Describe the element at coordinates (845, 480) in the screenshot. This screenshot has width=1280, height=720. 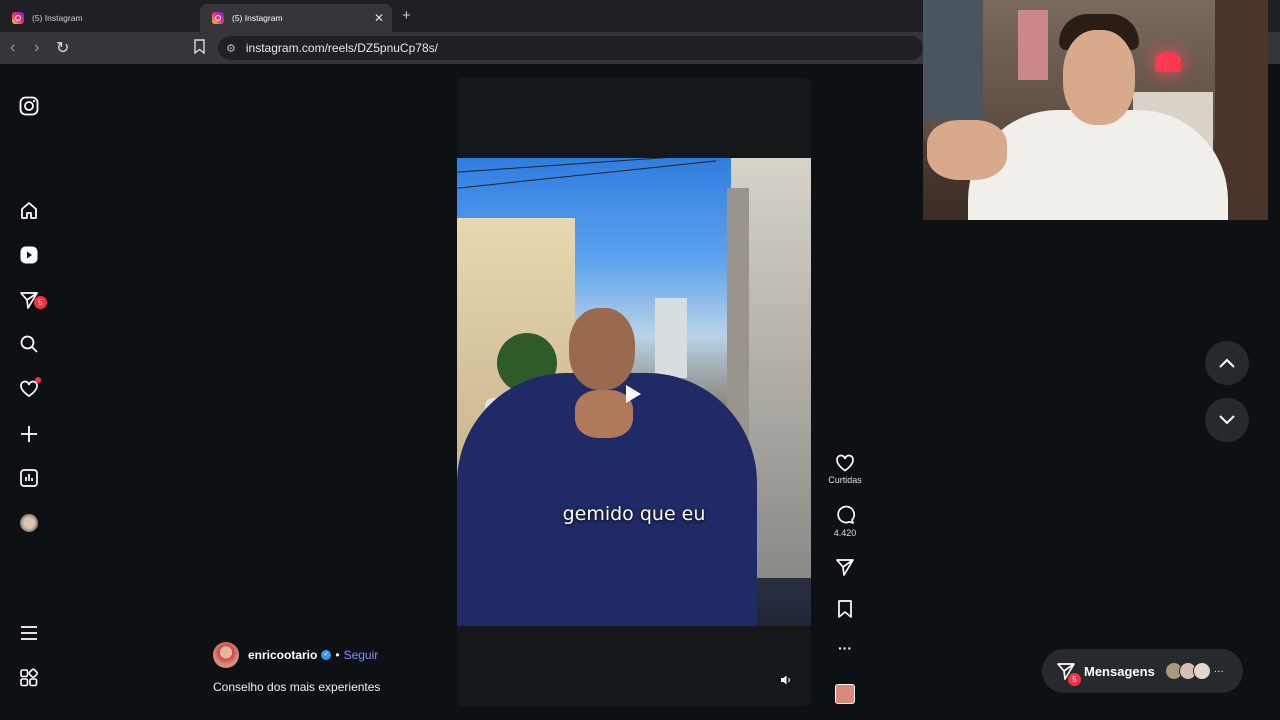
I see `likes-label: Curtidas` at that location.